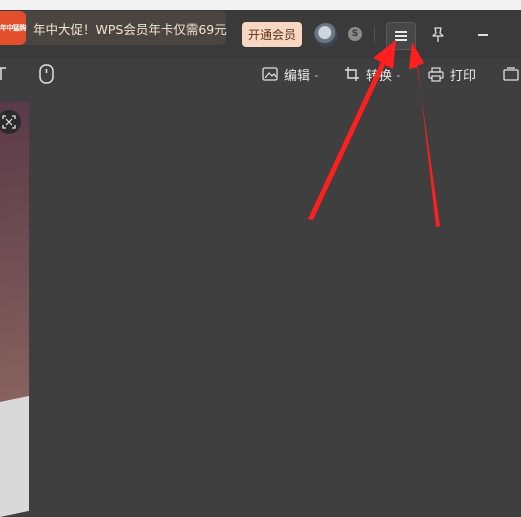 This screenshot has width=521, height=517. Describe the element at coordinates (463, 76) in the screenshot. I see `print-label: 打印` at that location.